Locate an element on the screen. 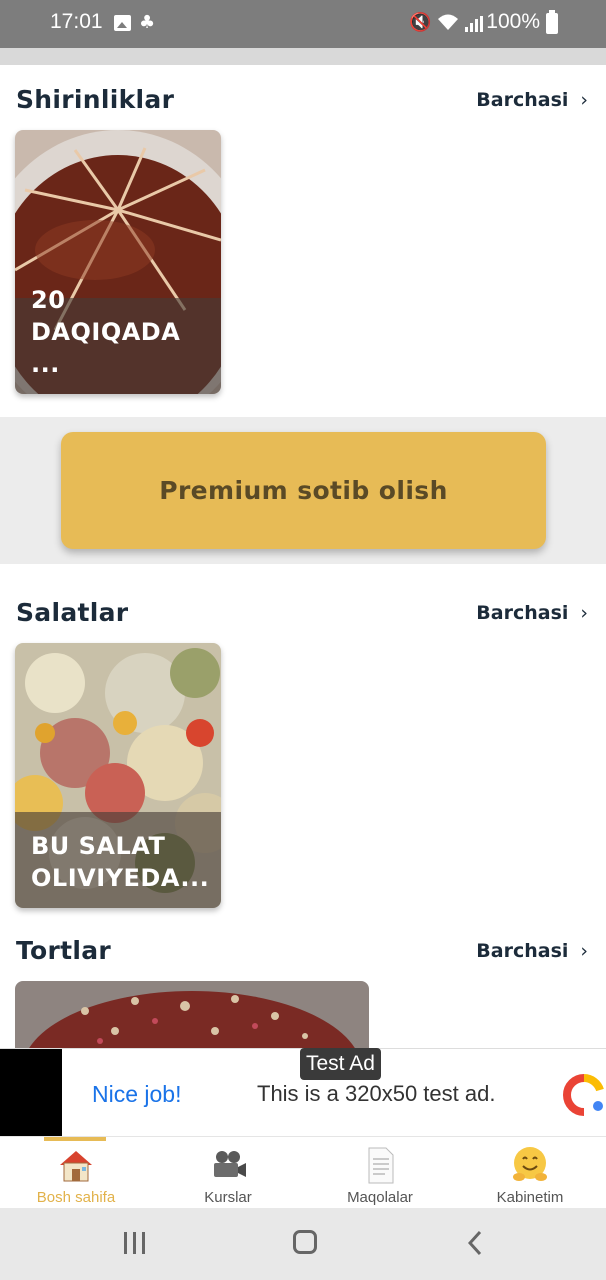  signal-icon is located at coordinates (474, 24).